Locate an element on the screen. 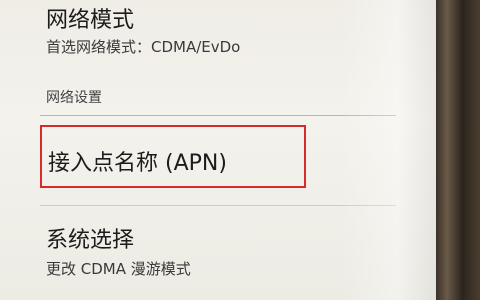  network-mode-title: 网络模式 is located at coordinates (90, 20).